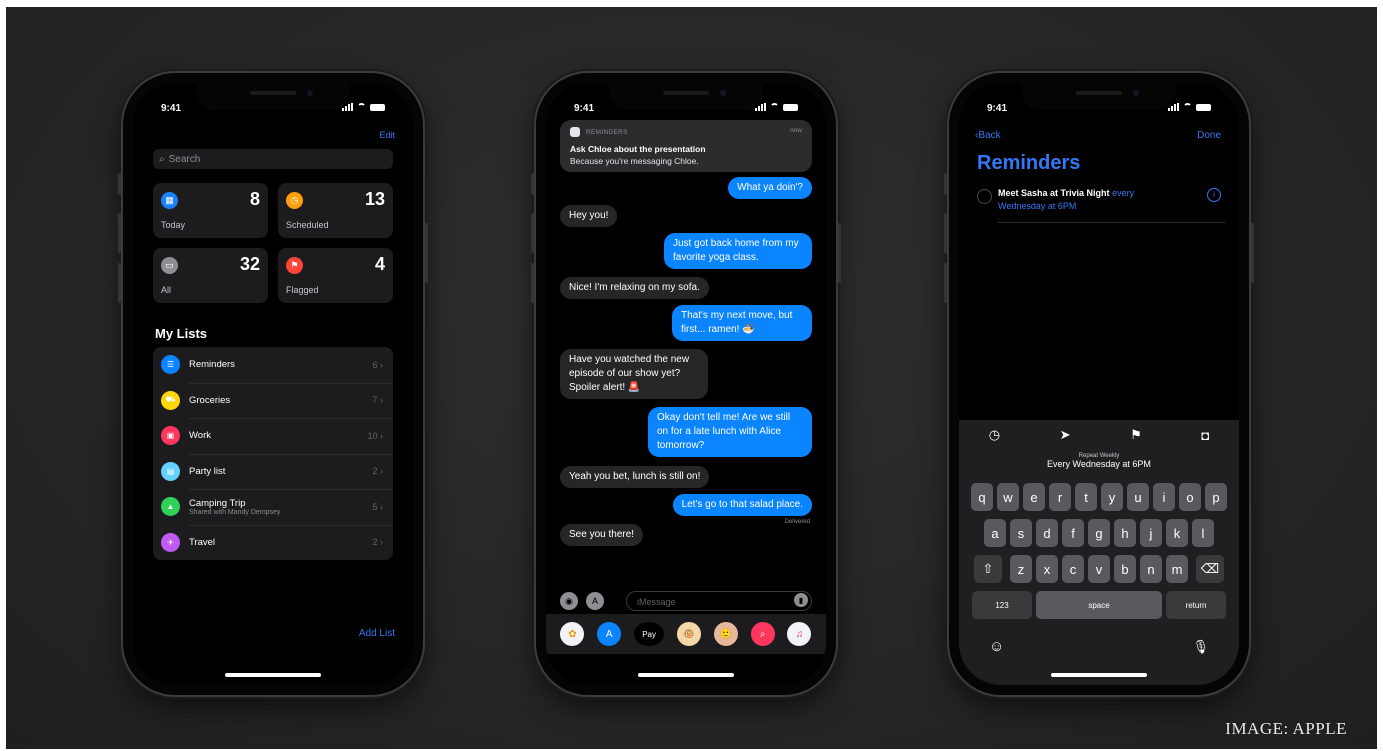  I want to click on key-o: o, so click(1190, 497).